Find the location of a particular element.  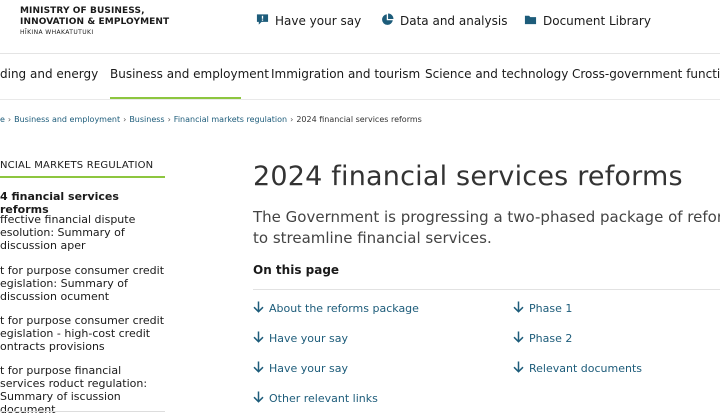

have-your-say-label: Have your say is located at coordinates (318, 21).